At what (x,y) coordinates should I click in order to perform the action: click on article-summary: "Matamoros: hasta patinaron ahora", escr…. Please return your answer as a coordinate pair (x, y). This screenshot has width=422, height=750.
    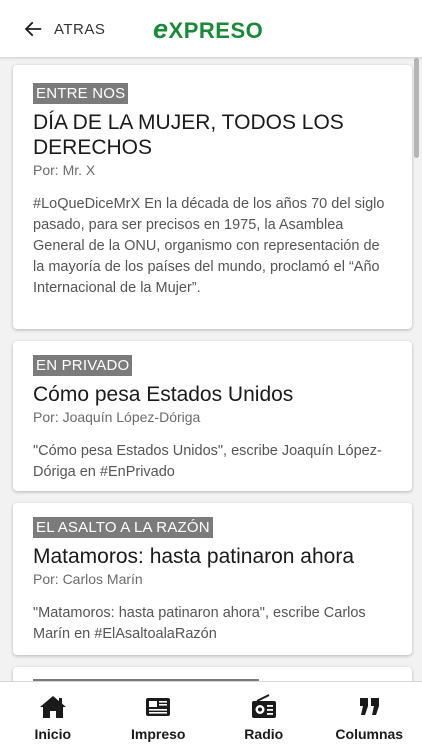
    Looking at the image, I should click on (199, 623).